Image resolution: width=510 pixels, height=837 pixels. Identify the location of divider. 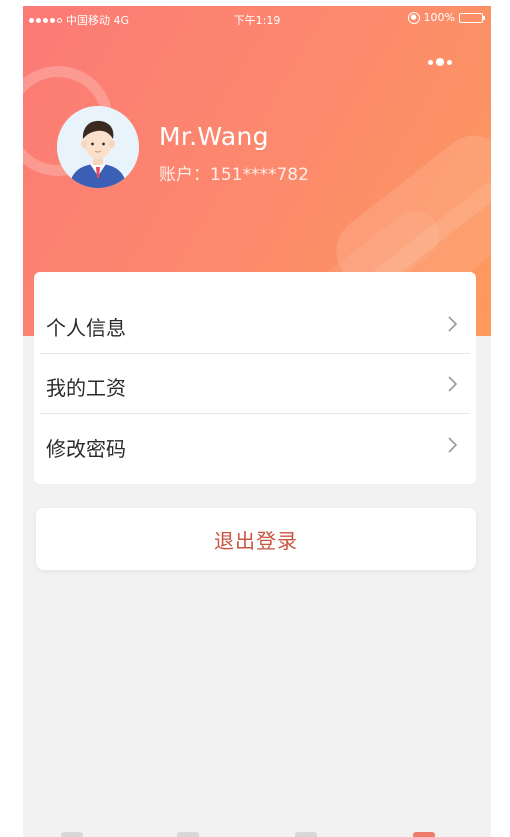
(255, 413).